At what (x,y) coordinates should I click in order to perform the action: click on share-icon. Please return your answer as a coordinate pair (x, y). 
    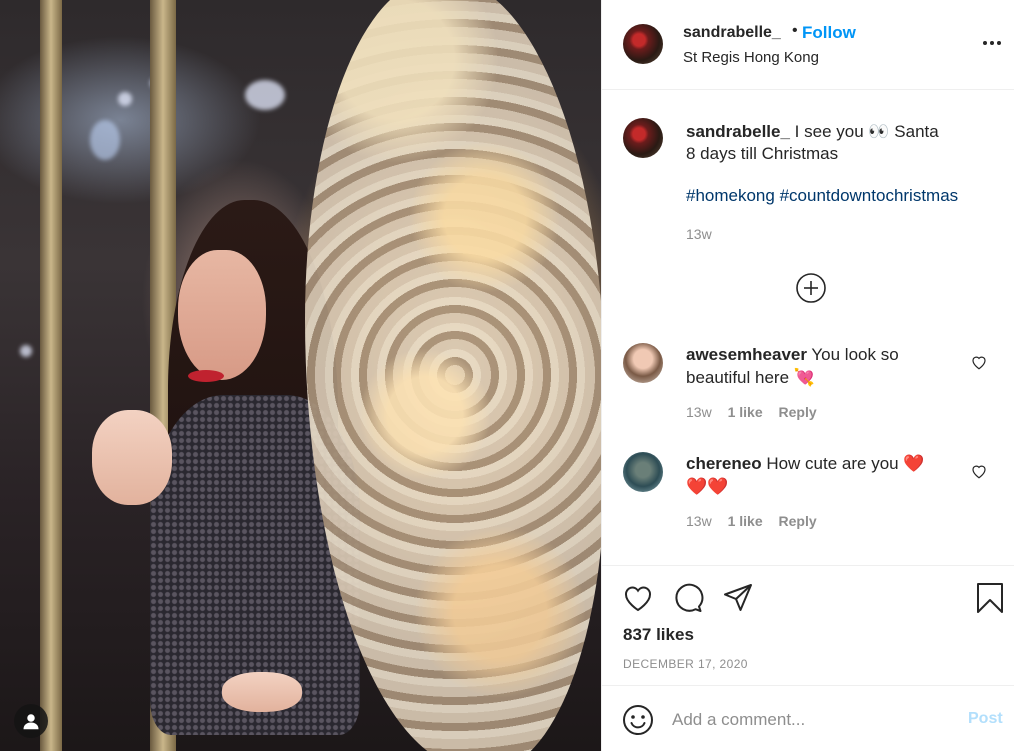
    Looking at the image, I should click on (738, 598).